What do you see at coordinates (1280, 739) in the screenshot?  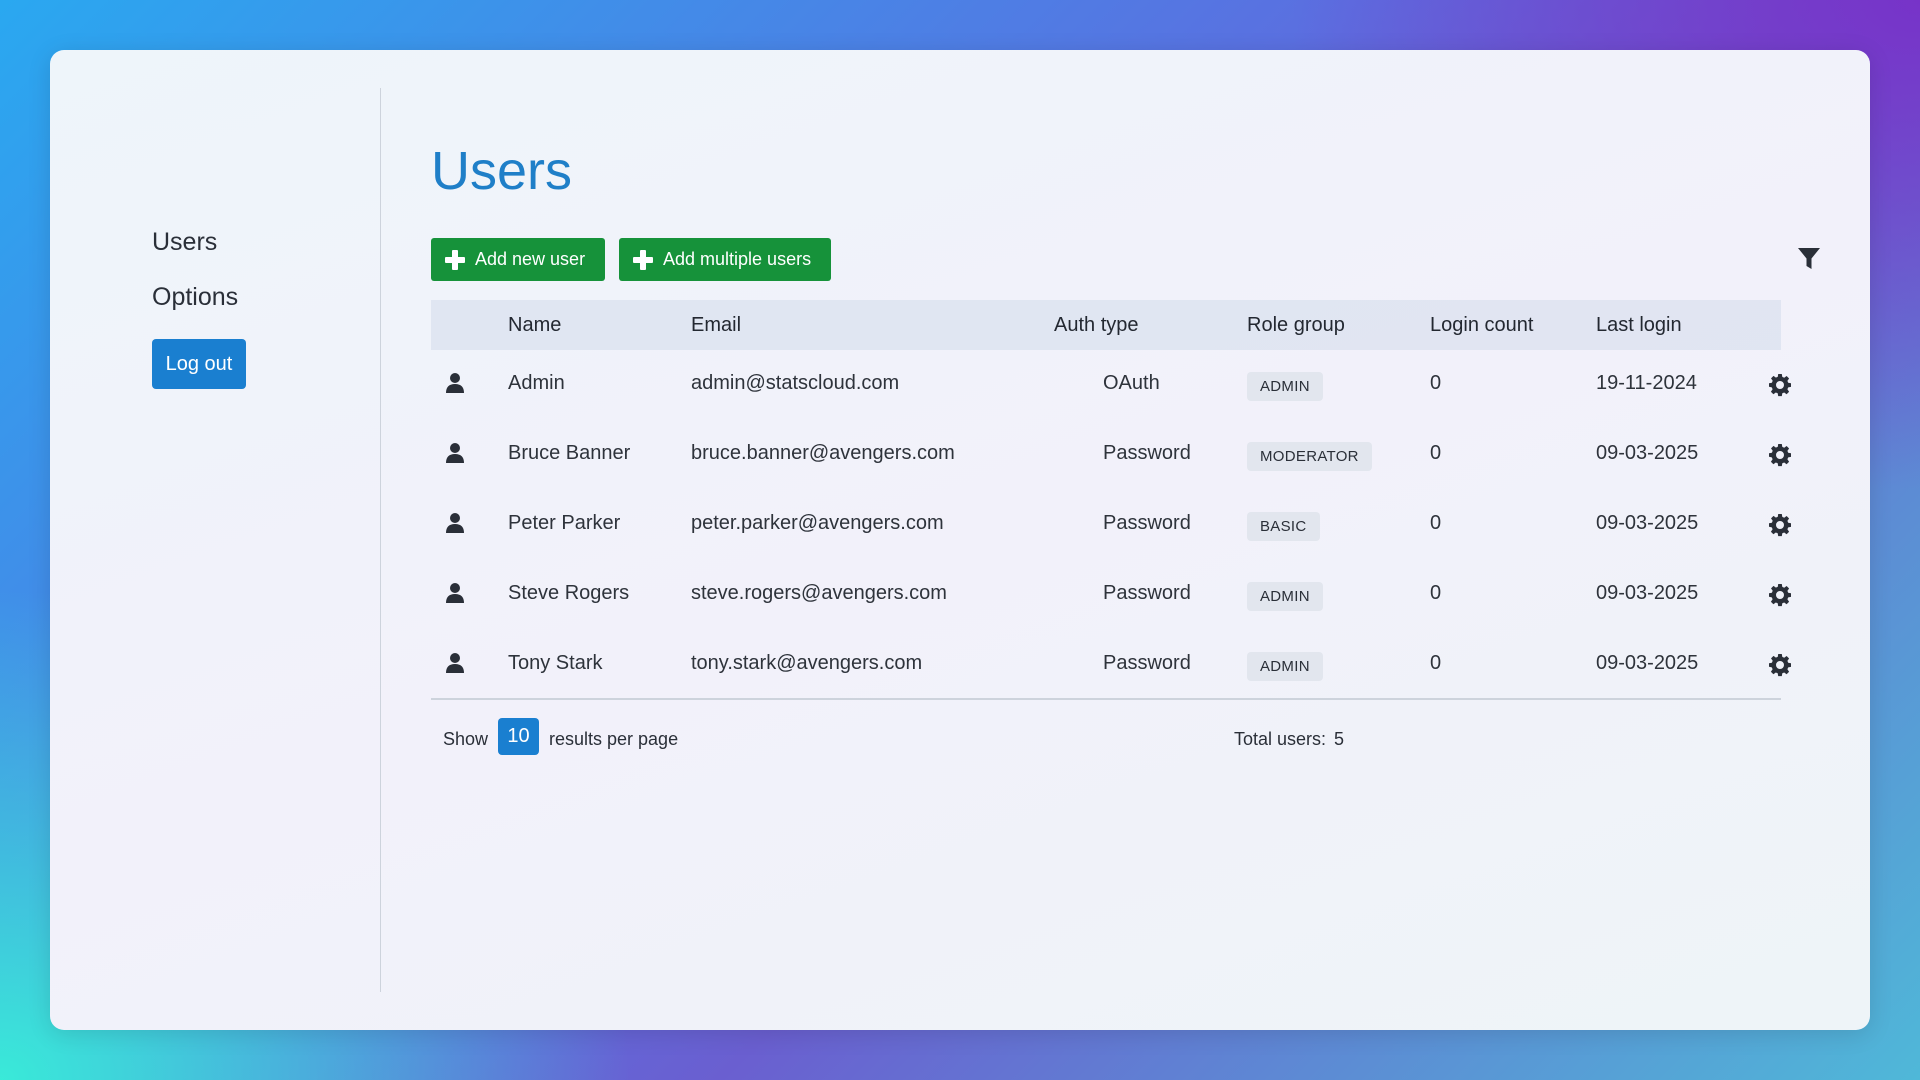 I see `total-users-label: Total users:` at bounding box center [1280, 739].